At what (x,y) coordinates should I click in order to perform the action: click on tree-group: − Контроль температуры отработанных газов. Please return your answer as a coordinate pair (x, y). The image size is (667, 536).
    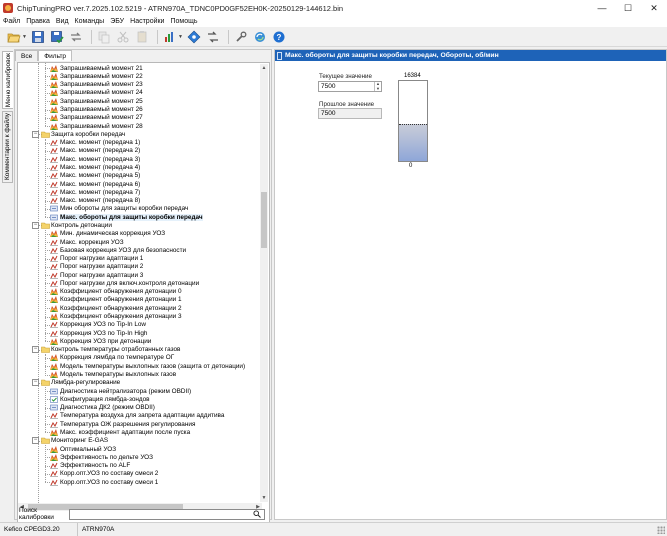
    Looking at the image, I should click on (106, 350).